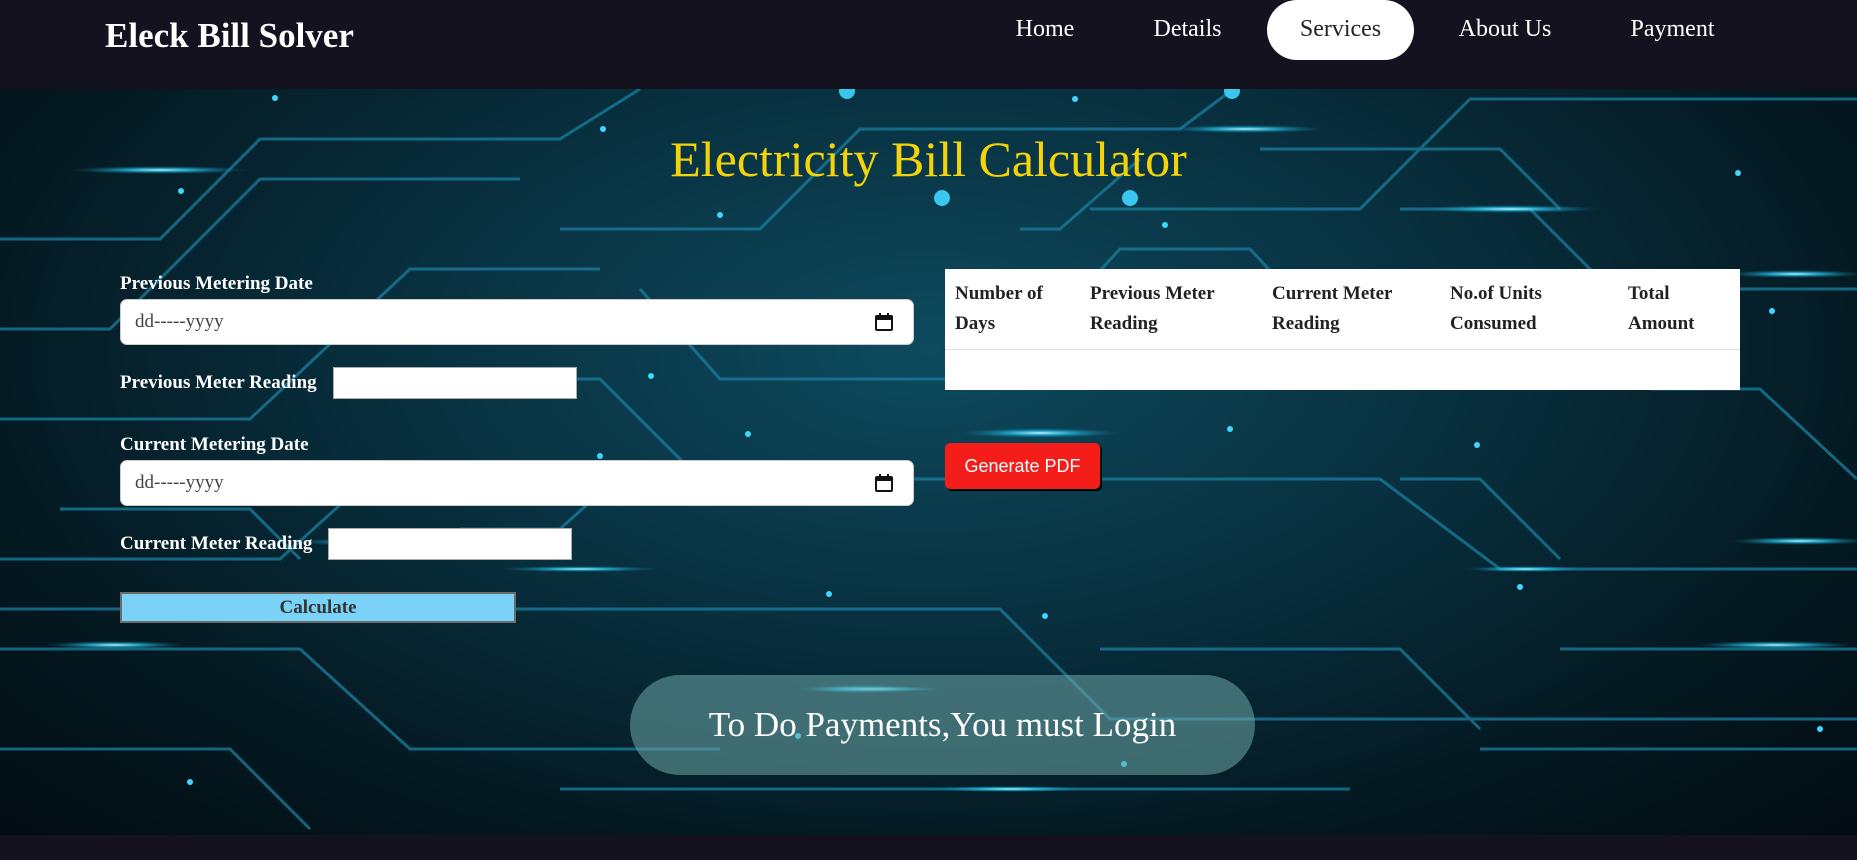  Describe the element at coordinates (1152, 308) in the screenshot. I see `th-previous-meter-reading: Previous Meter Reading` at that location.